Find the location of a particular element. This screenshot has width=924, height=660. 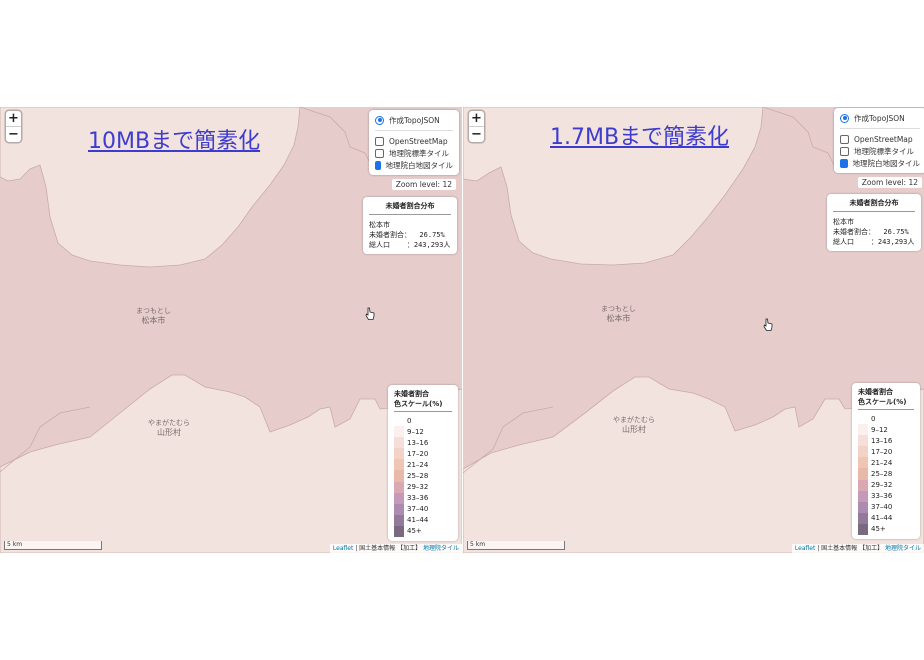

layer-label: 作成TopoJSON is located at coordinates (879, 118).